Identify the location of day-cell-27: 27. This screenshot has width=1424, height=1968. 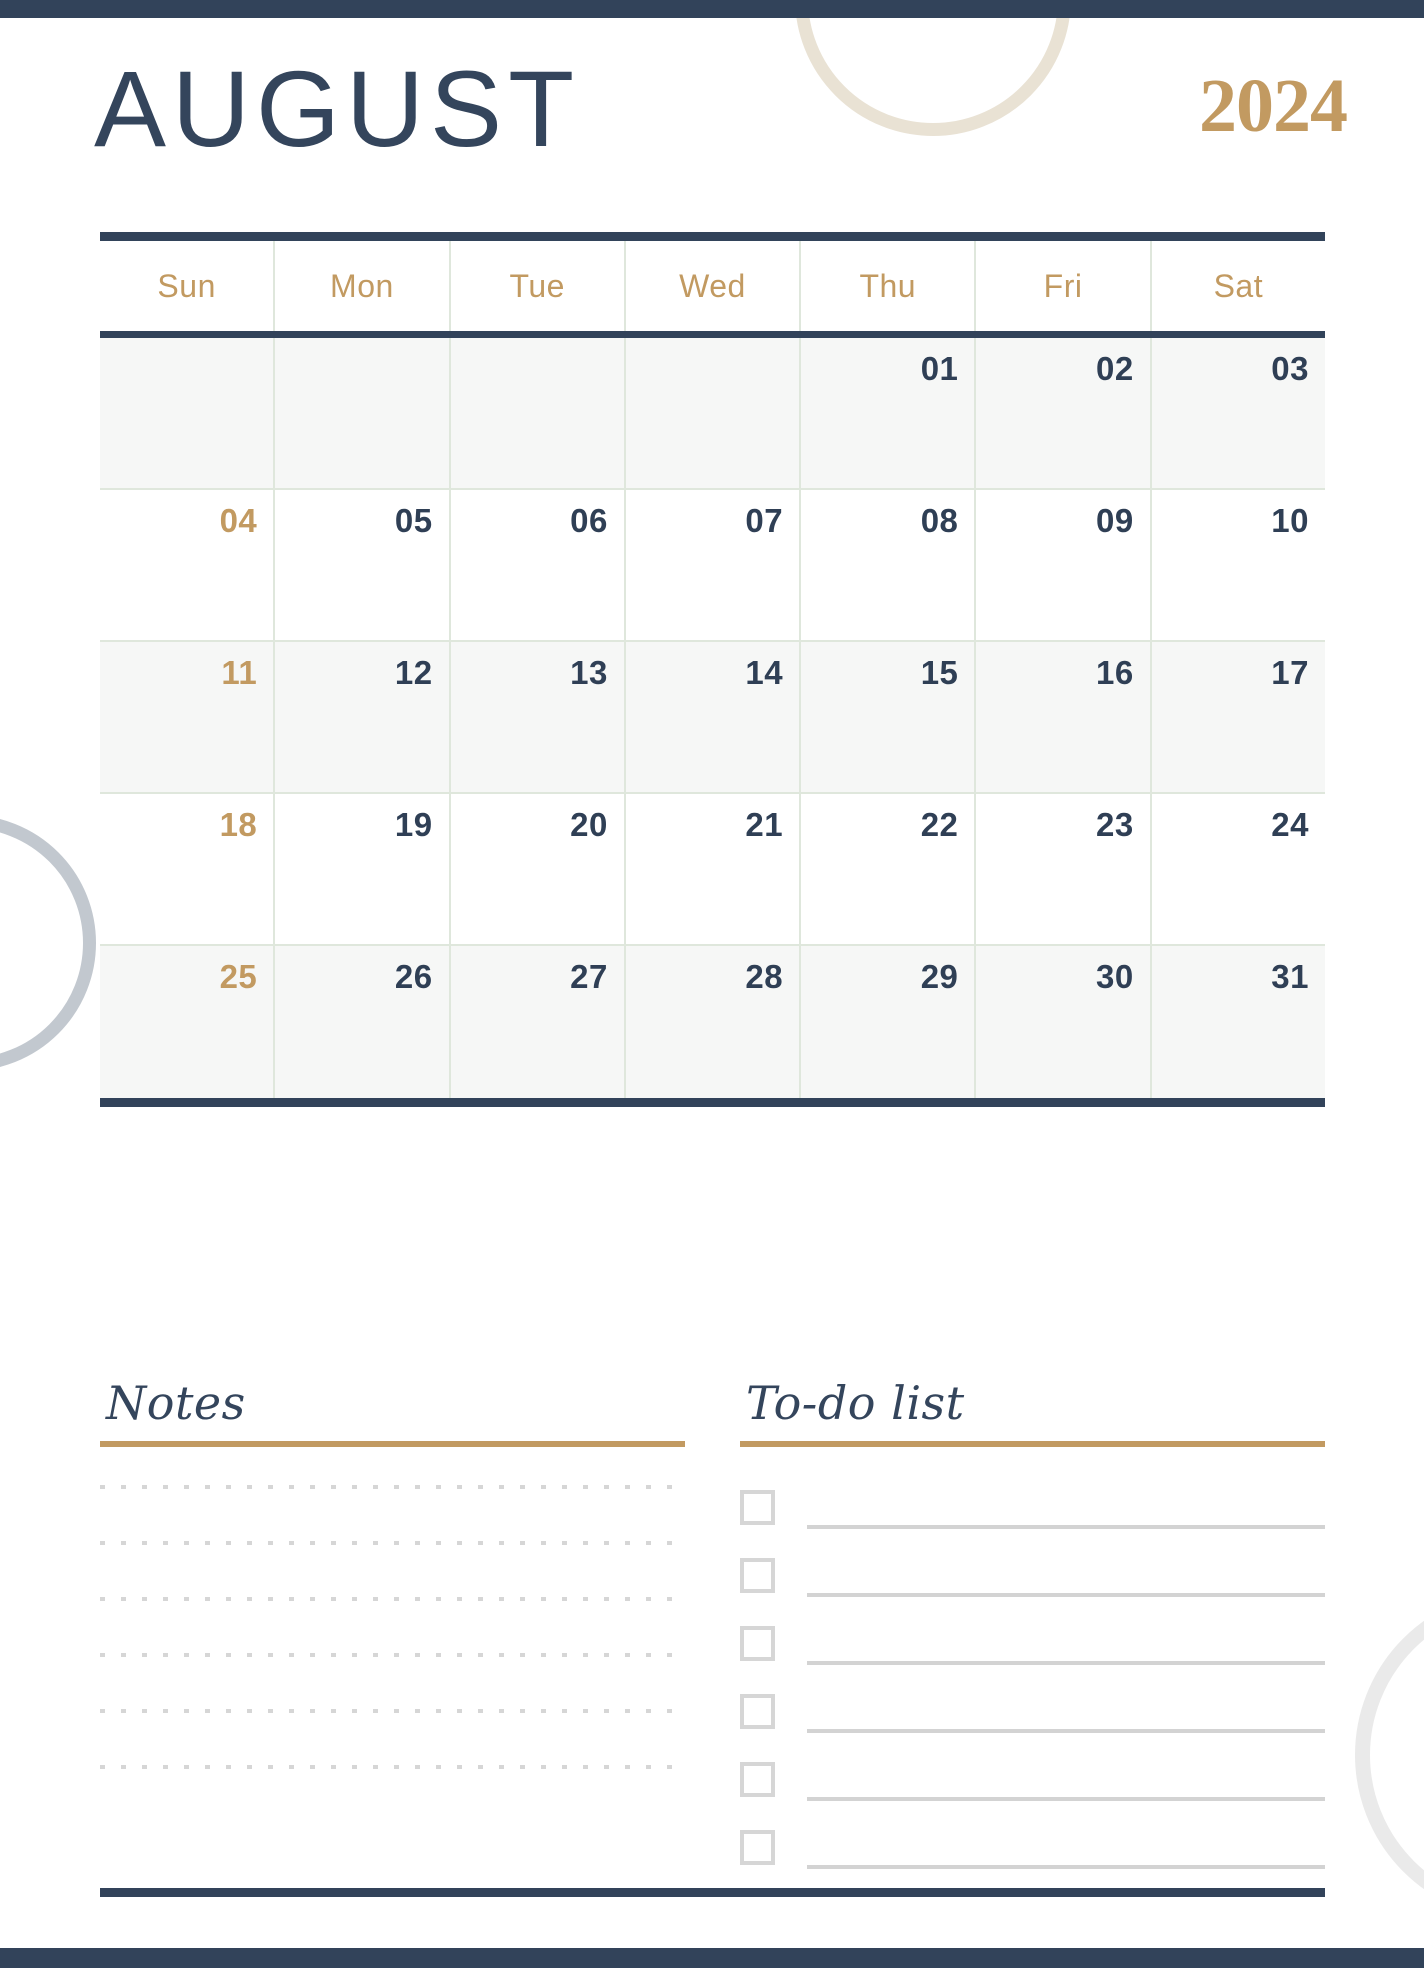
(538, 1022).